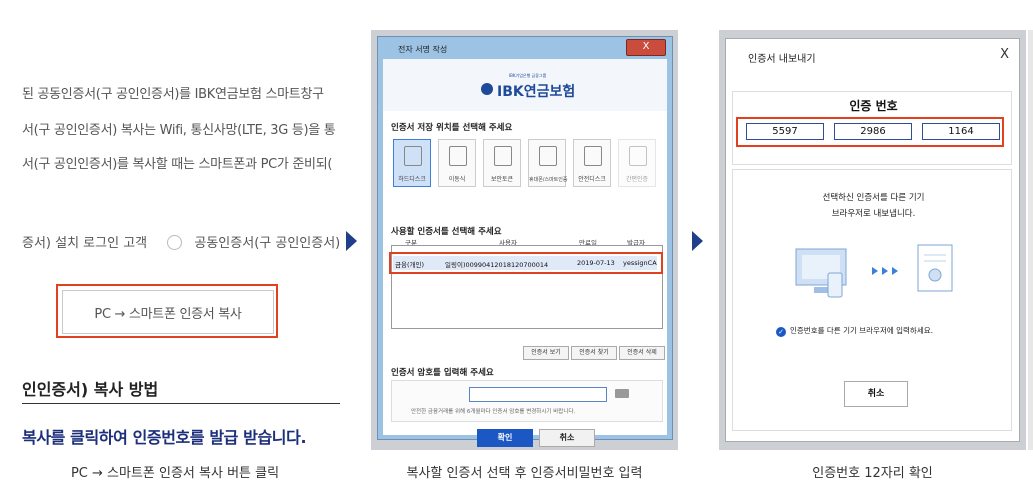  I want to click on code-field: 2986, so click(873, 131).